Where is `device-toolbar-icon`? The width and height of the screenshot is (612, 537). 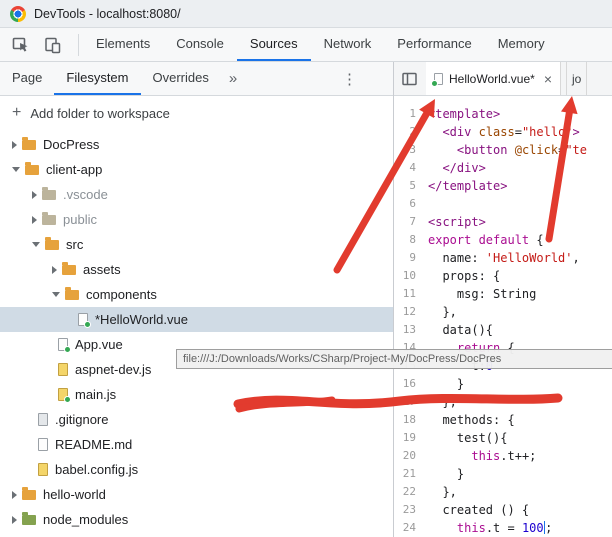 device-toolbar-icon is located at coordinates (53, 45).